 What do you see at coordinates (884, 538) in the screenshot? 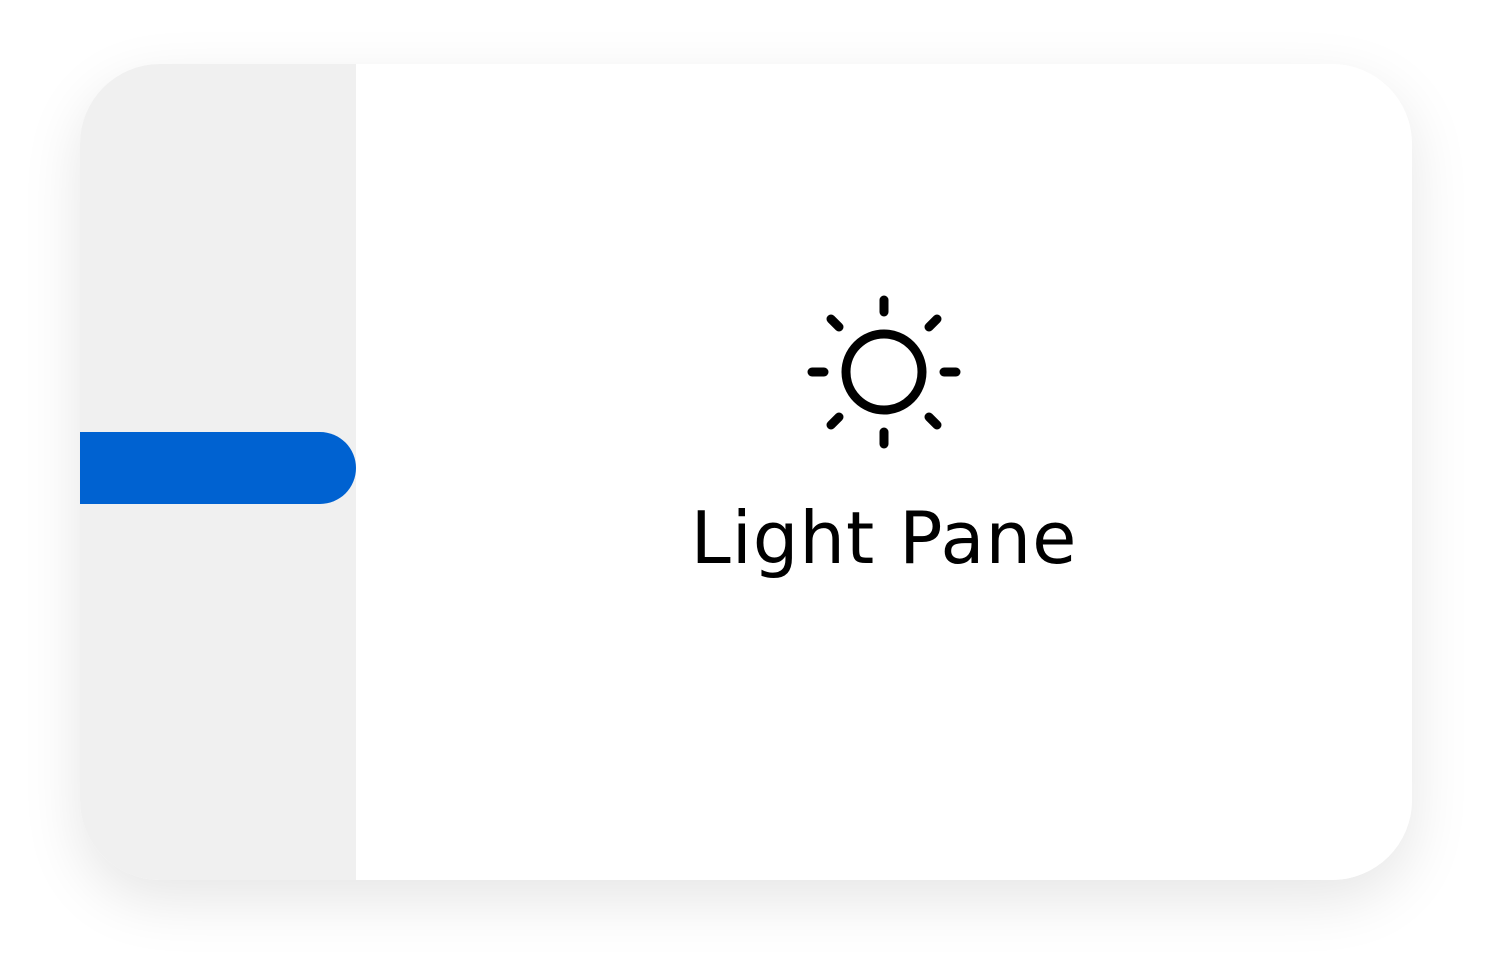
I see `pane-title: Light Pane` at bounding box center [884, 538].